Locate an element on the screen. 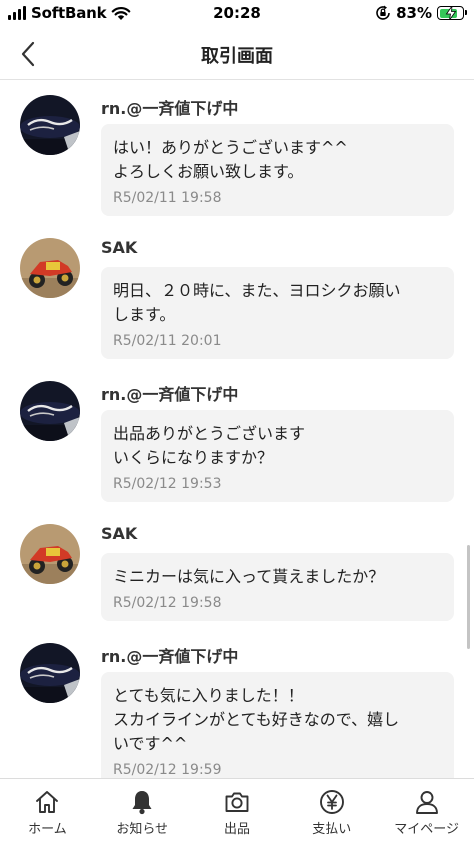 The height and width of the screenshot is (842, 474). tab-payment: 支払い is located at coordinates (331, 810).